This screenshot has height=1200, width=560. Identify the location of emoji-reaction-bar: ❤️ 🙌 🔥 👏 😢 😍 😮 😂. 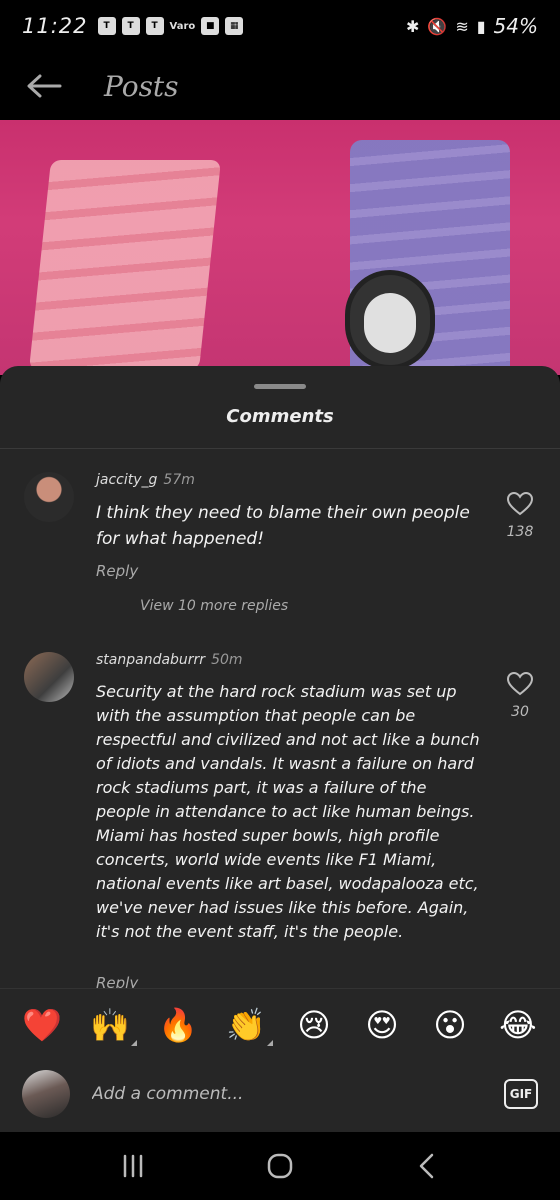
(280, 1024).